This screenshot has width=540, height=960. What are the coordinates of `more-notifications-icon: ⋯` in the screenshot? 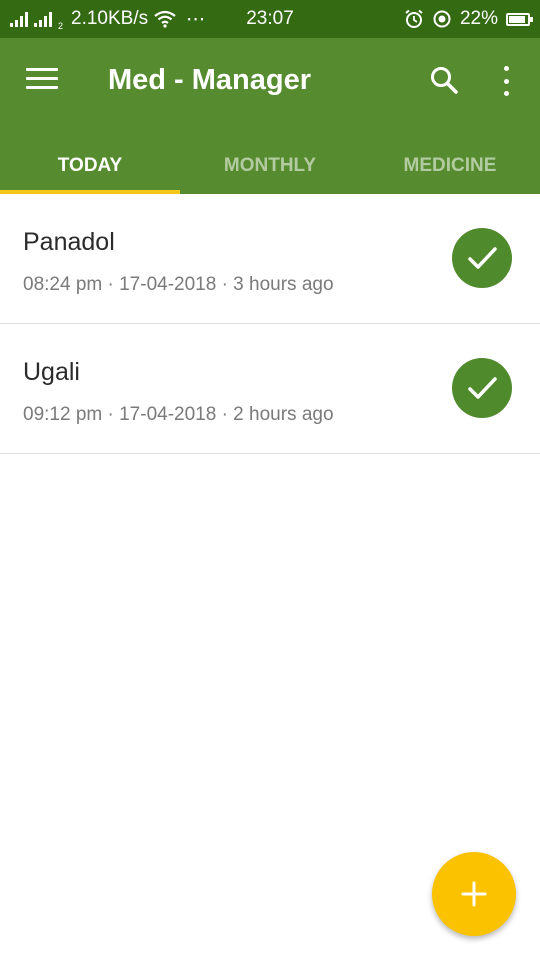 It's located at (196, 19).